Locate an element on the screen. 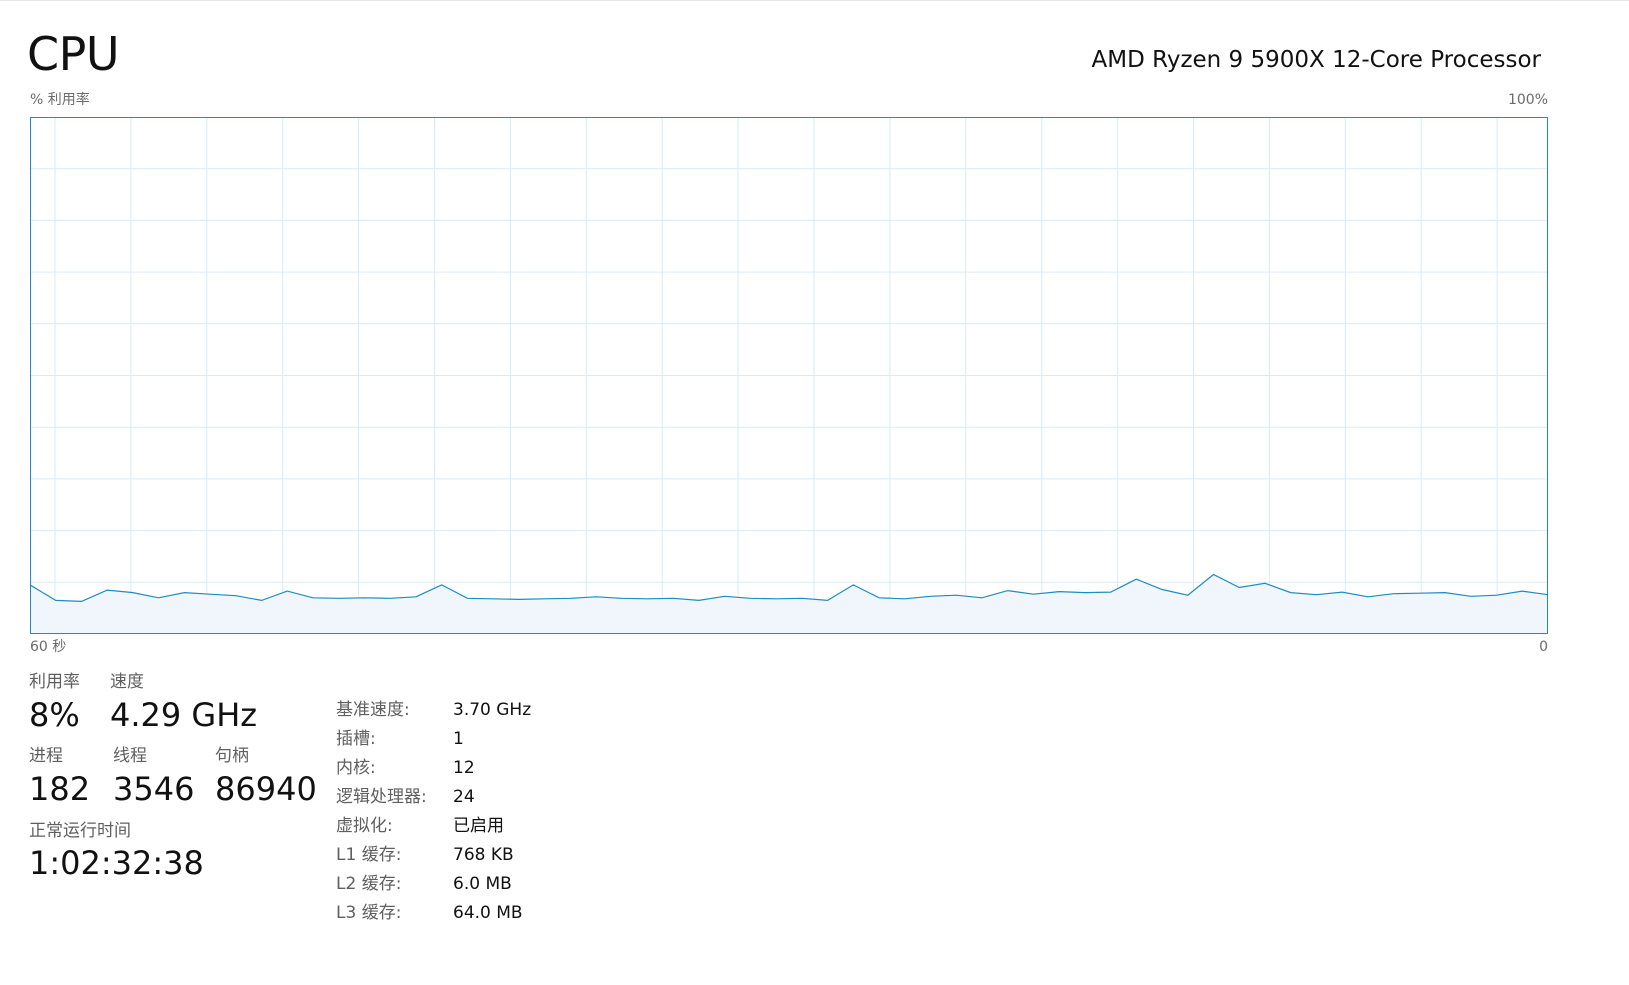 The image size is (1629, 985). utilization-area is located at coordinates (789, 604).